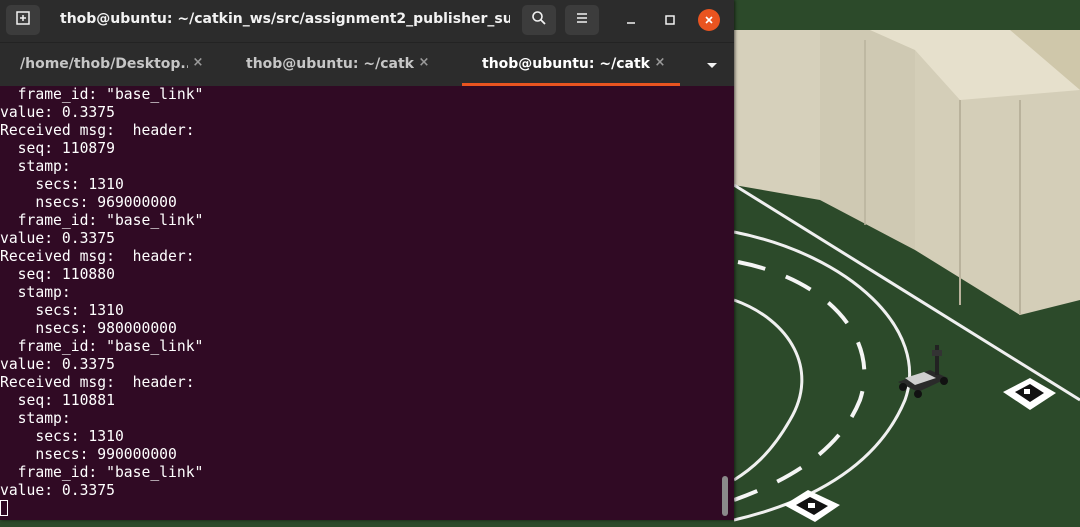 Image resolution: width=1080 pixels, height=527 pixels. Describe the element at coordinates (362, 508) in the screenshot. I see `prompt-line` at that location.